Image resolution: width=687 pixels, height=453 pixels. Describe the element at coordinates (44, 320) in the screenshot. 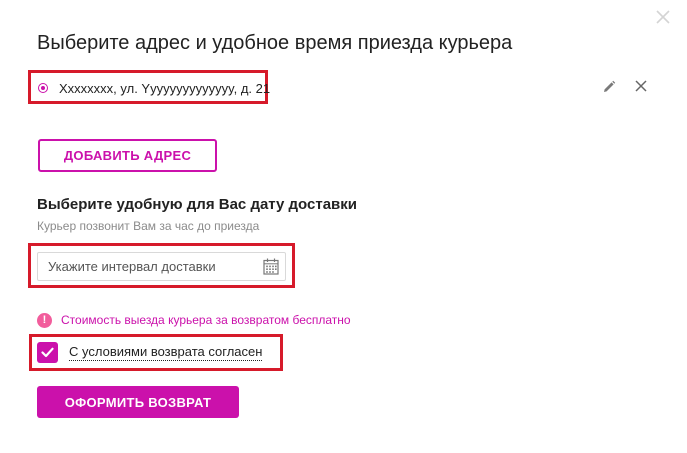

I see `exclamation-icon: !` at that location.